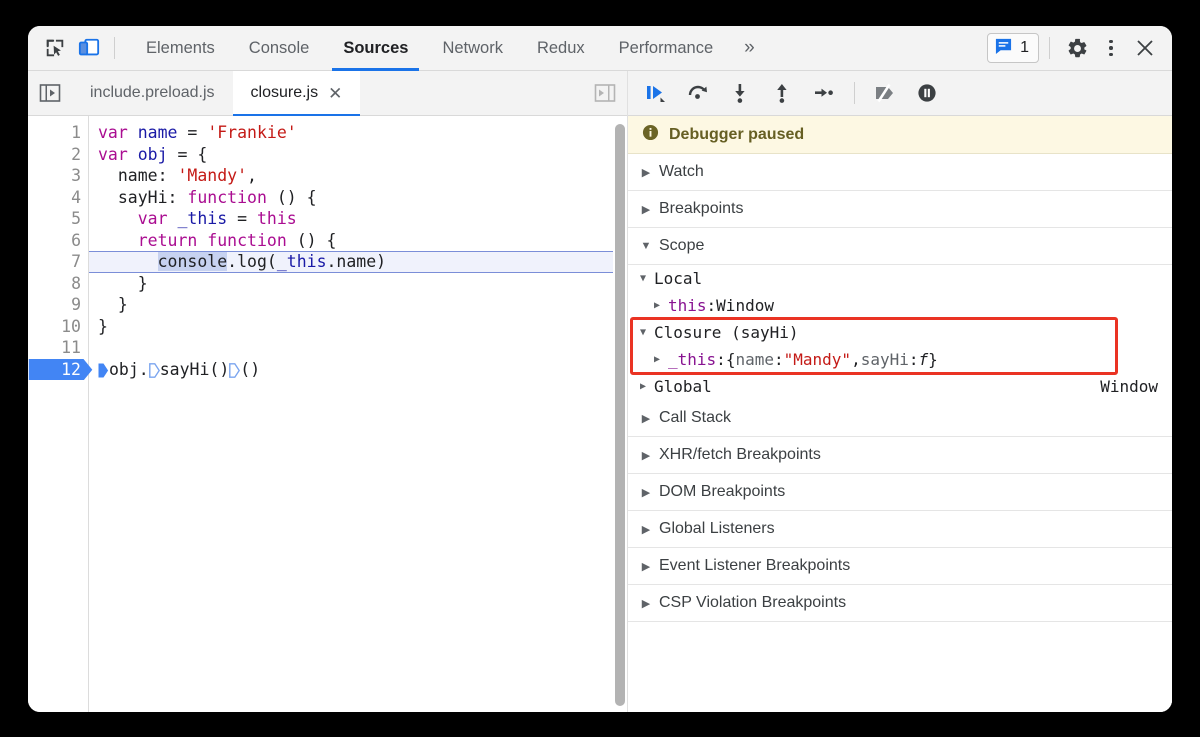 This screenshot has width=1200, height=737. Describe the element at coordinates (1129, 386) in the screenshot. I see `scope-value: Window` at that location.